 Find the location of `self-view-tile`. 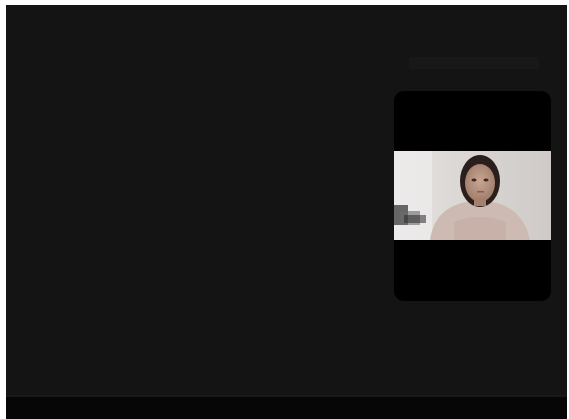

self-view-tile is located at coordinates (472, 196).